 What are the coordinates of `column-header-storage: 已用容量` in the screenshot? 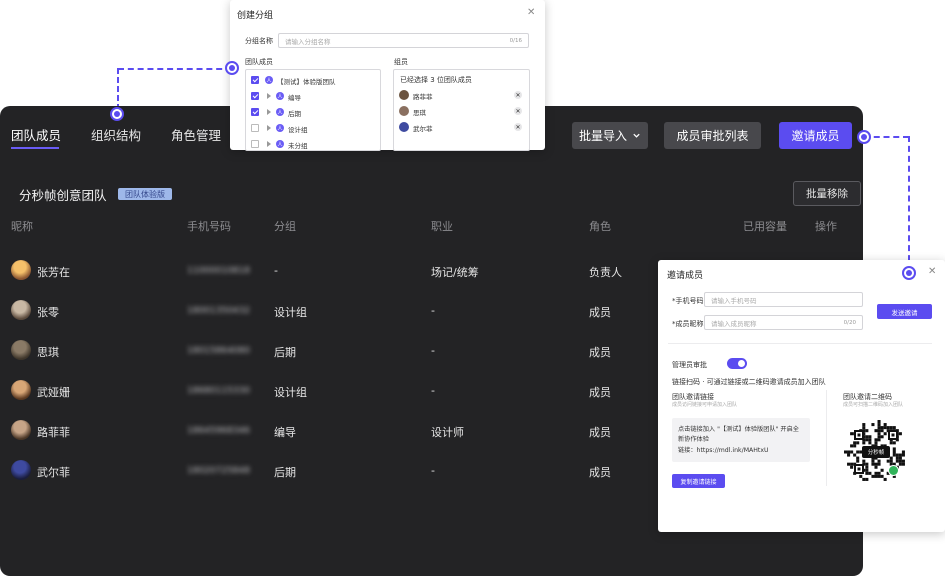 It's located at (765, 226).